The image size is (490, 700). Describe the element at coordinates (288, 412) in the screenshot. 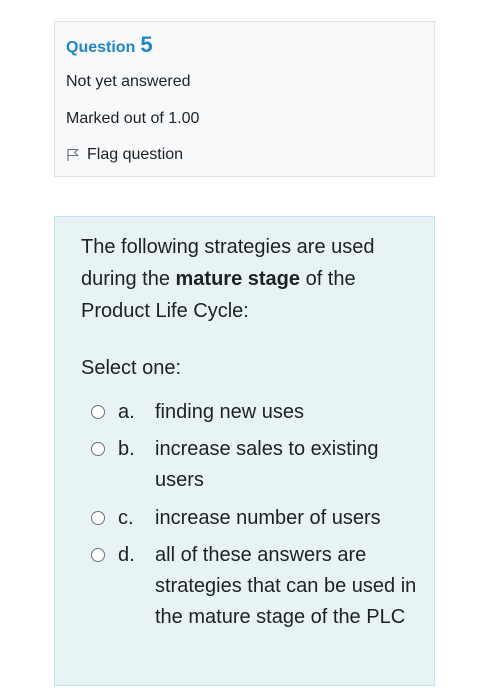

I see `option-label: finding new uses` at that location.